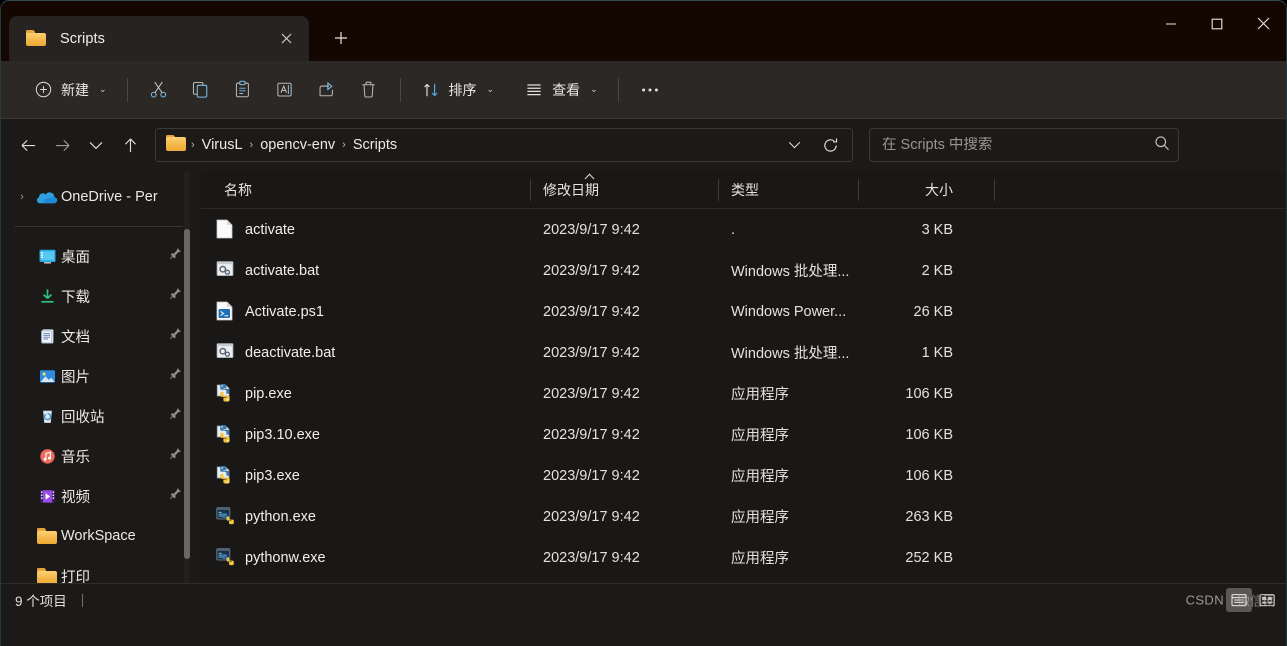 Image resolution: width=1287 pixels, height=646 pixels. What do you see at coordinates (327, 90) in the screenshot?
I see `share-button` at bounding box center [327, 90].